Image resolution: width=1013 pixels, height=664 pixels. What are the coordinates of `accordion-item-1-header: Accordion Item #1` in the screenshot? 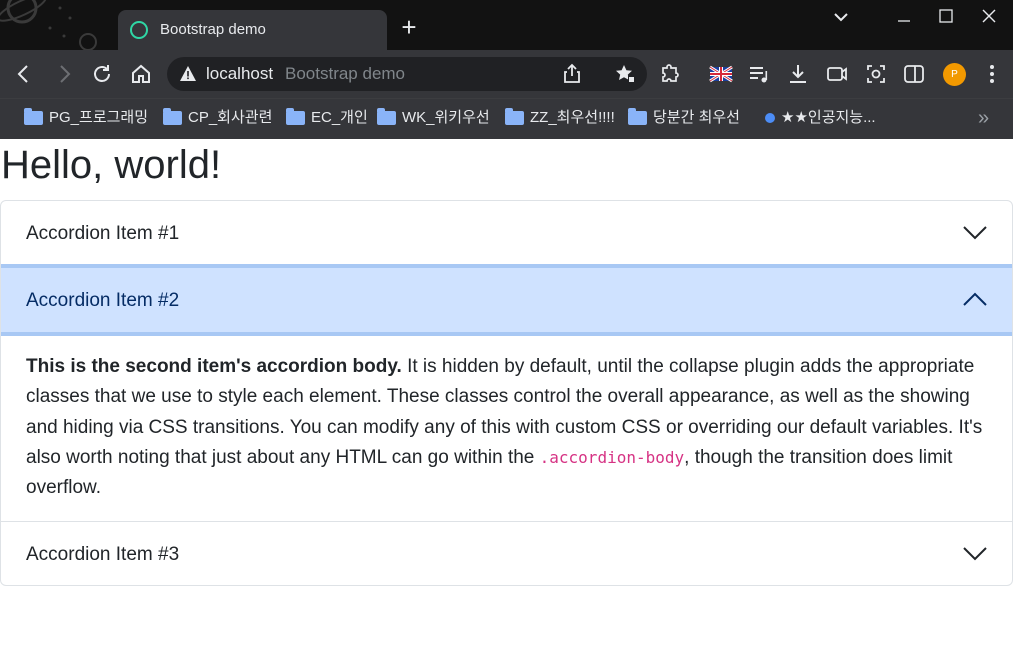 It's located at (506, 232).